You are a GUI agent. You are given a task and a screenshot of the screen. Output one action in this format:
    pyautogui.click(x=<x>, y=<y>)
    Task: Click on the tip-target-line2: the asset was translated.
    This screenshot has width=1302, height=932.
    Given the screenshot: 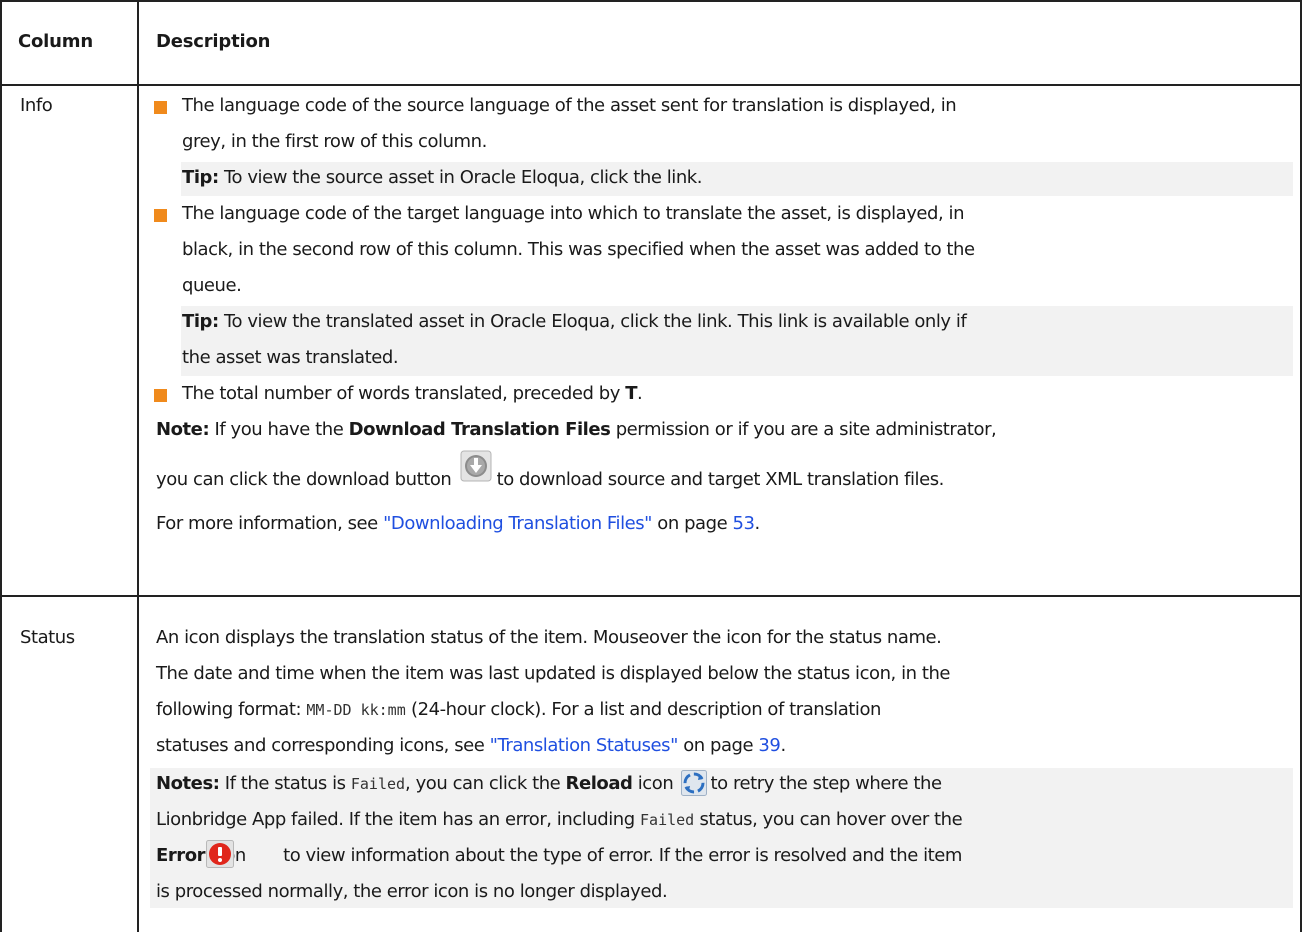 What is the action you would take?
    pyautogui.click(x=290, y=357)
    